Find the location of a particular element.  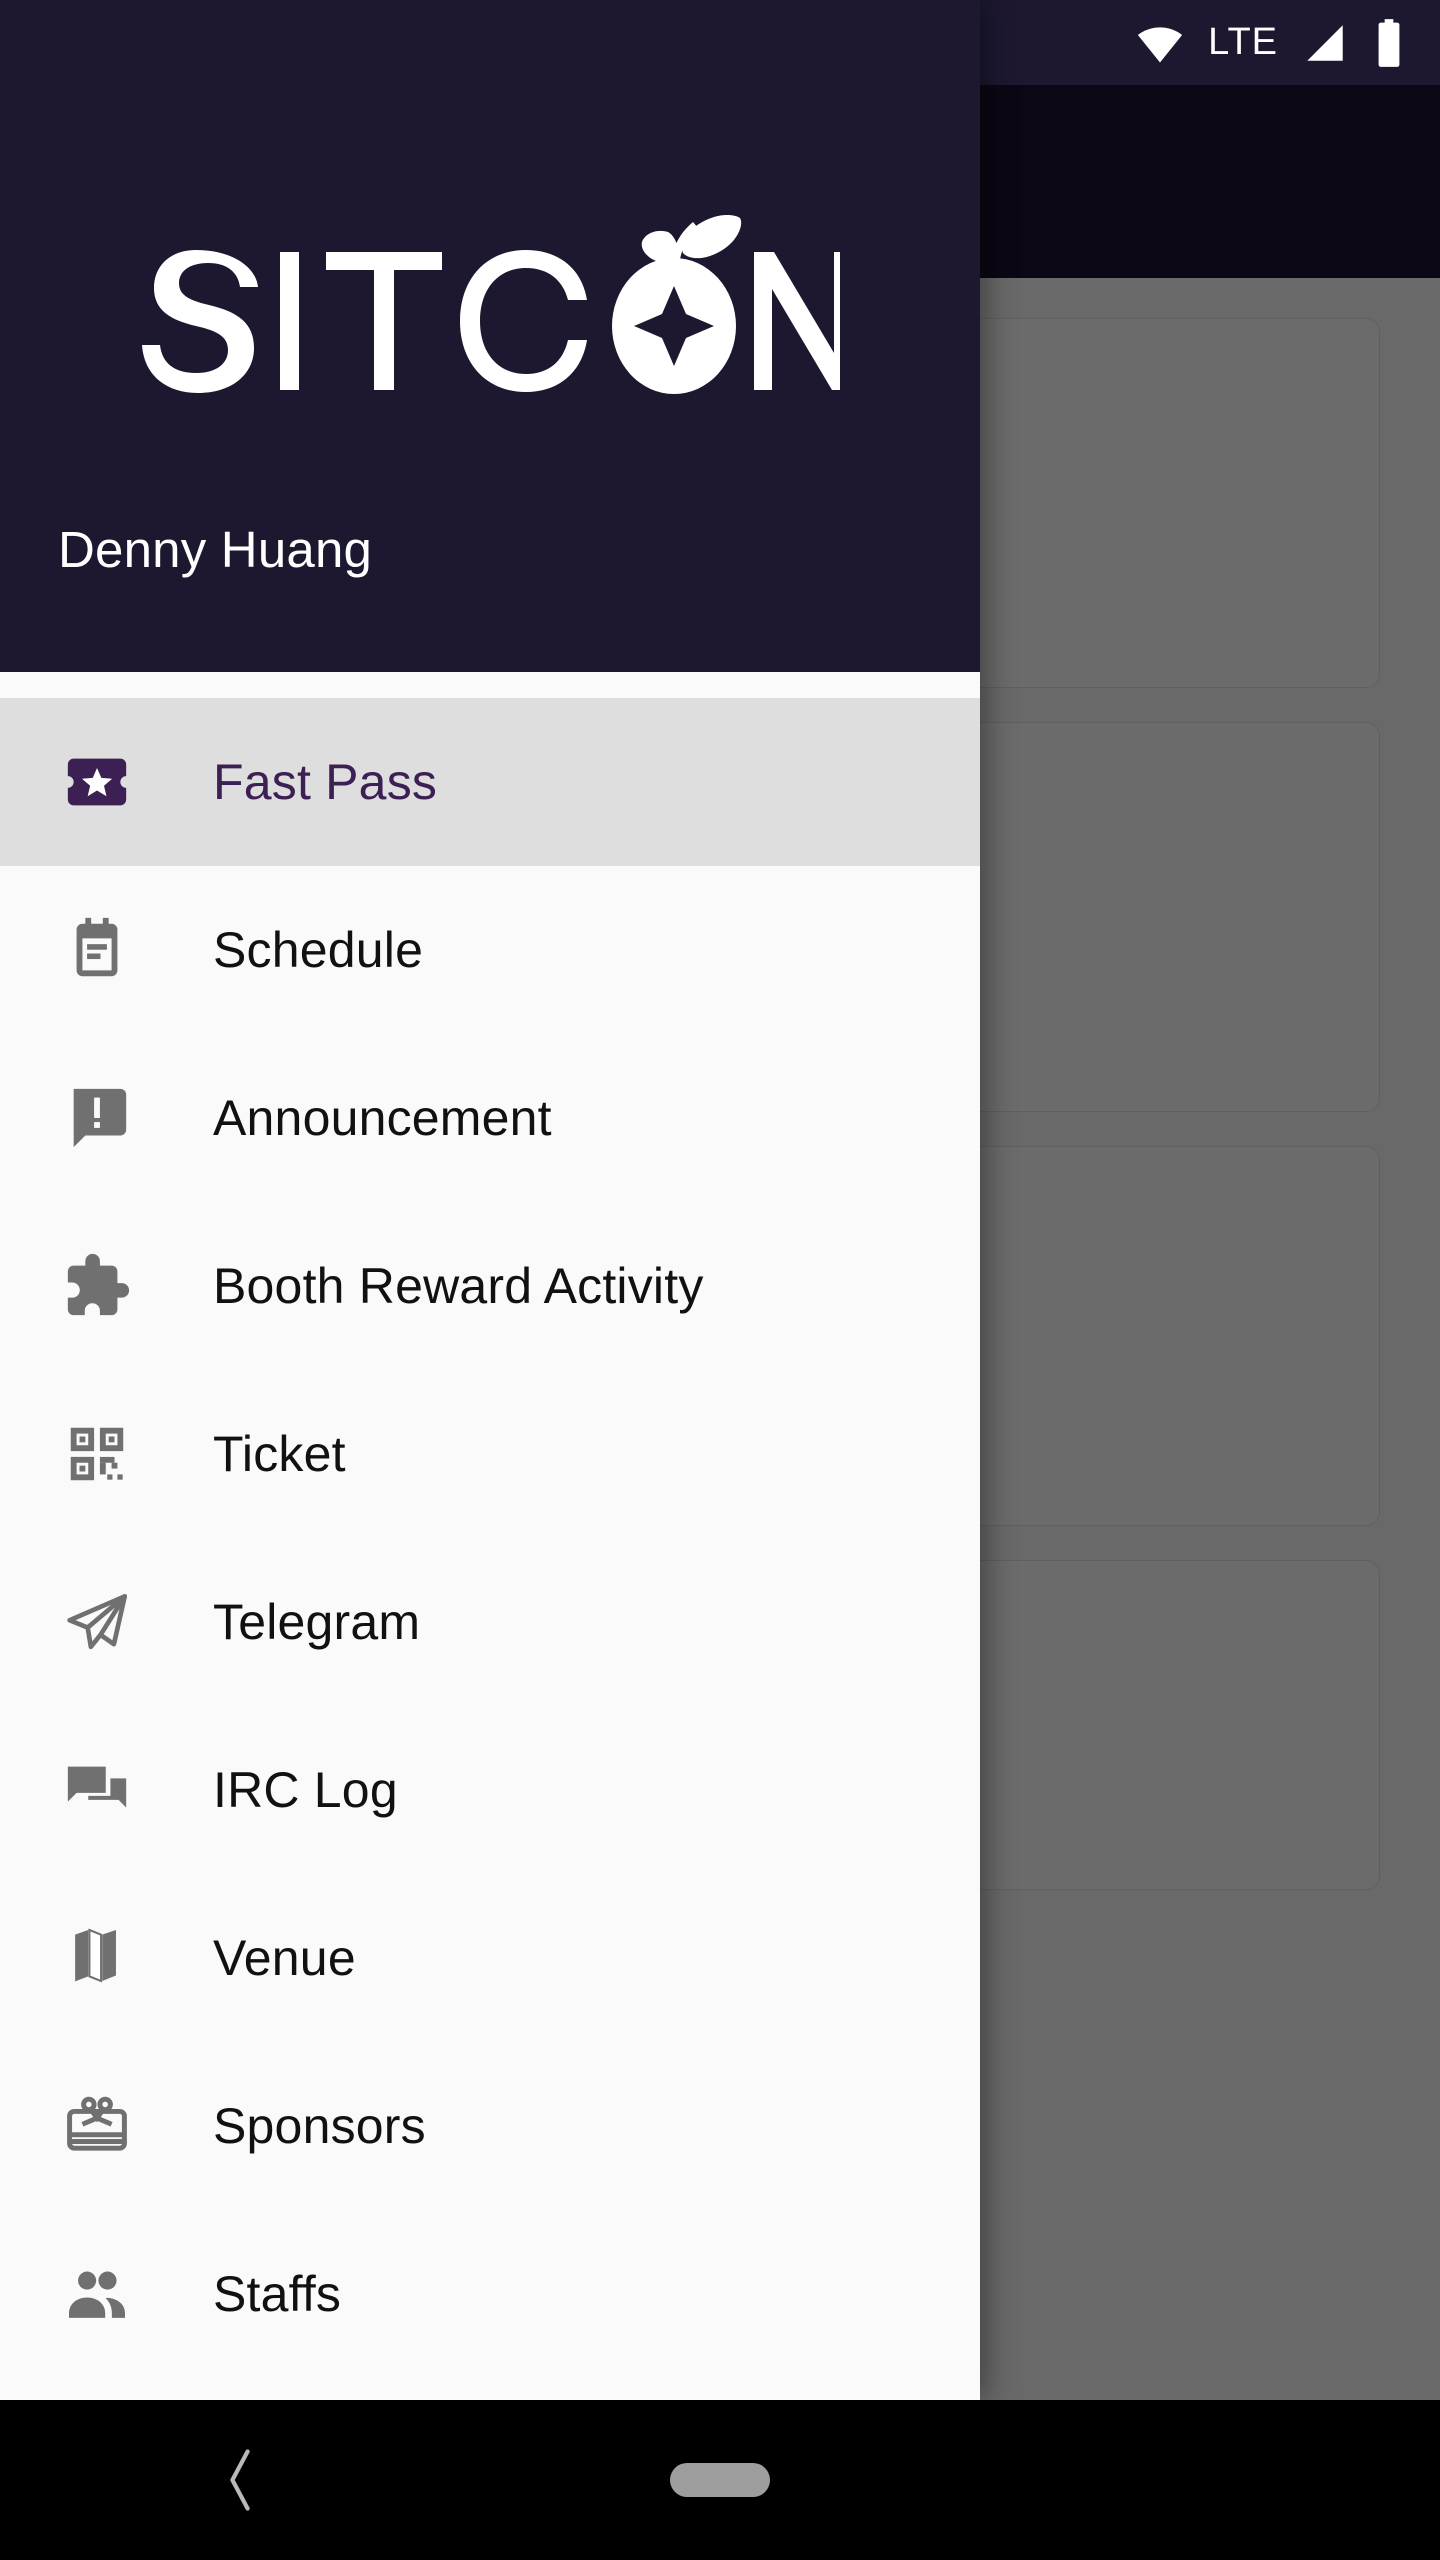

puzzle-piece-icon is located at coordinates (97, 1286).